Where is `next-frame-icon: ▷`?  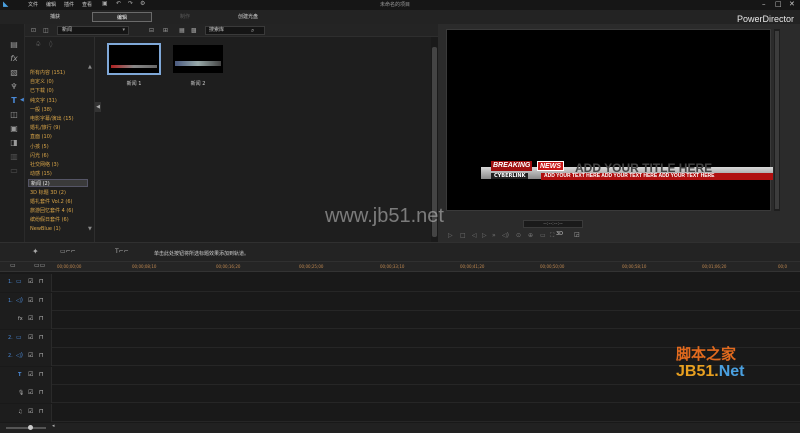 next-frame-icon: ▷ is located at coordinates (484, 235).